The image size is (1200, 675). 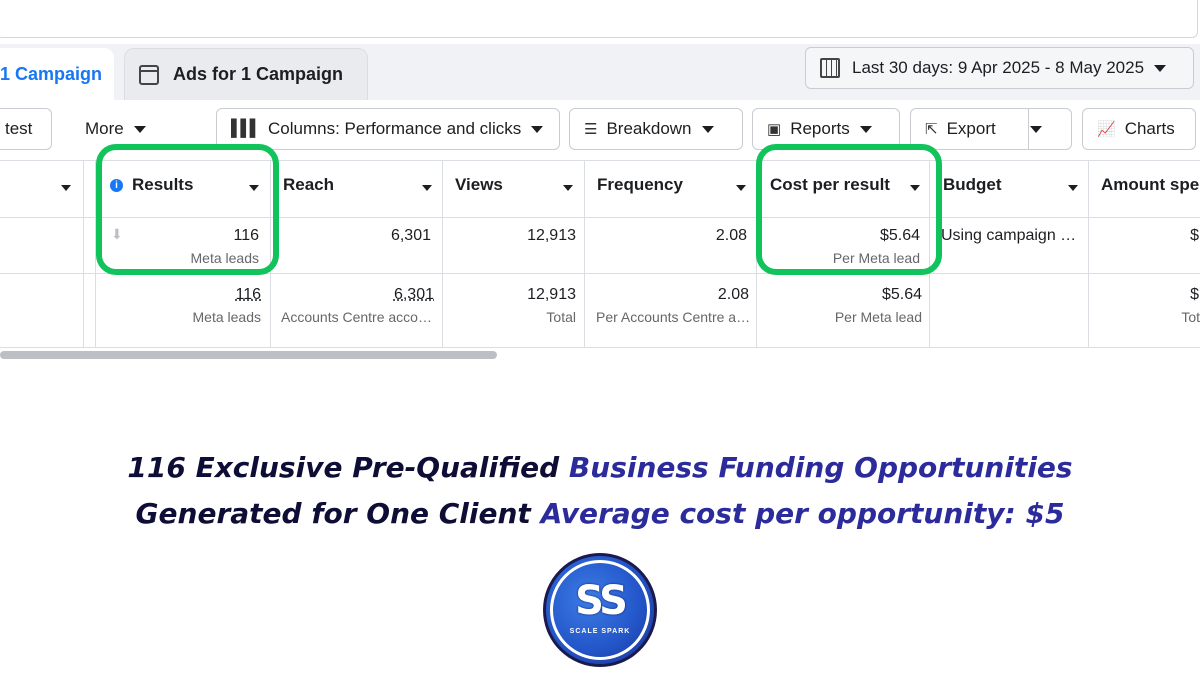 What do you see at coordinates (248, 355) in the screenshot?
I see `horizontal-scrollbar` at bounding box center [248, 355].